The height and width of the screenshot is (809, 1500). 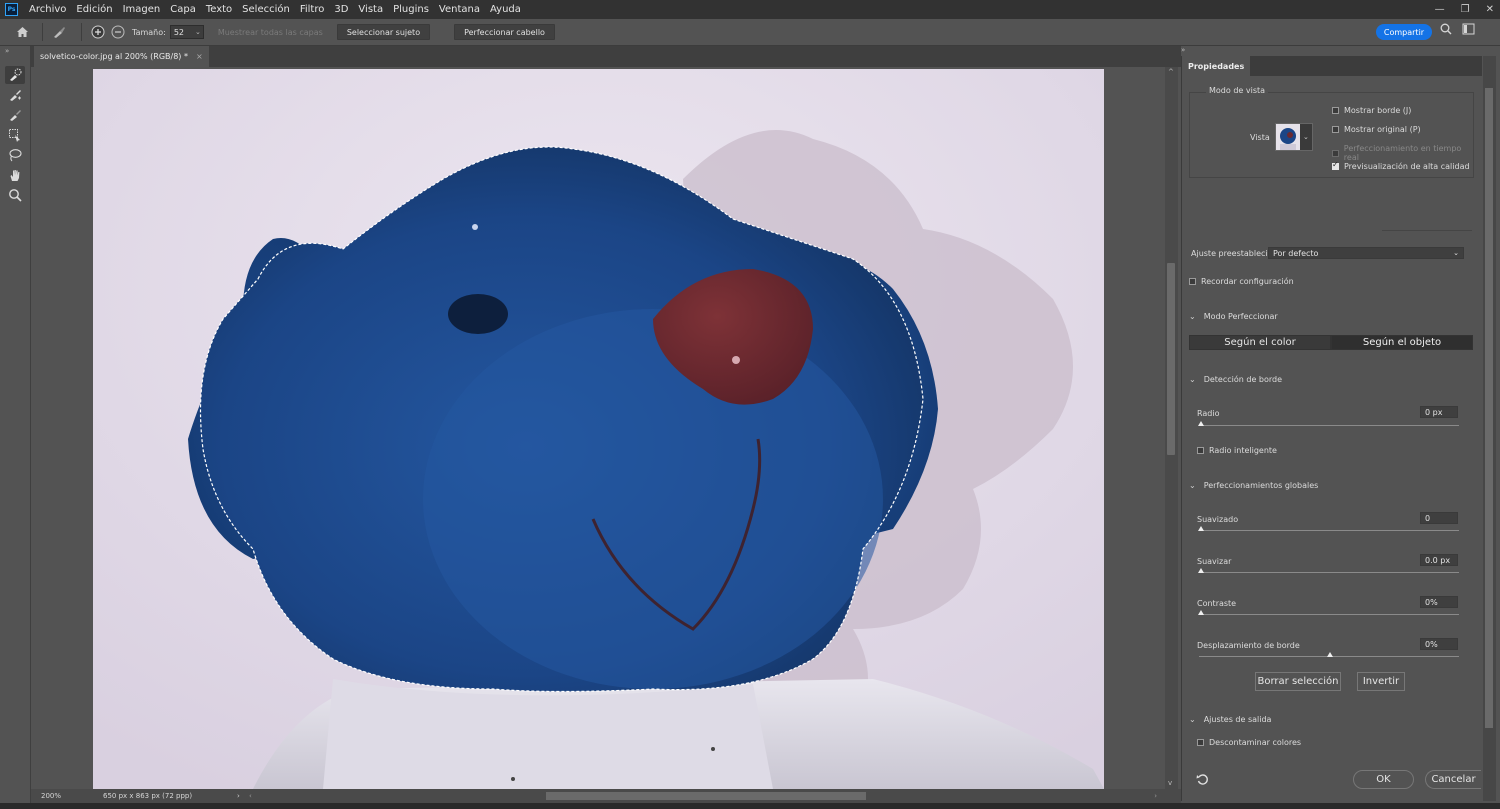 What do you see at coordinates (243, 796) in the screenshot?
I see `status-menu-arrow: ›` at bounding box center [243, 796].